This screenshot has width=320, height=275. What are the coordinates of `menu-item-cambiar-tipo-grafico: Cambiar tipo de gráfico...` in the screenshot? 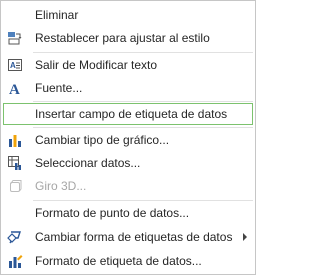 It's located at (128, 140).